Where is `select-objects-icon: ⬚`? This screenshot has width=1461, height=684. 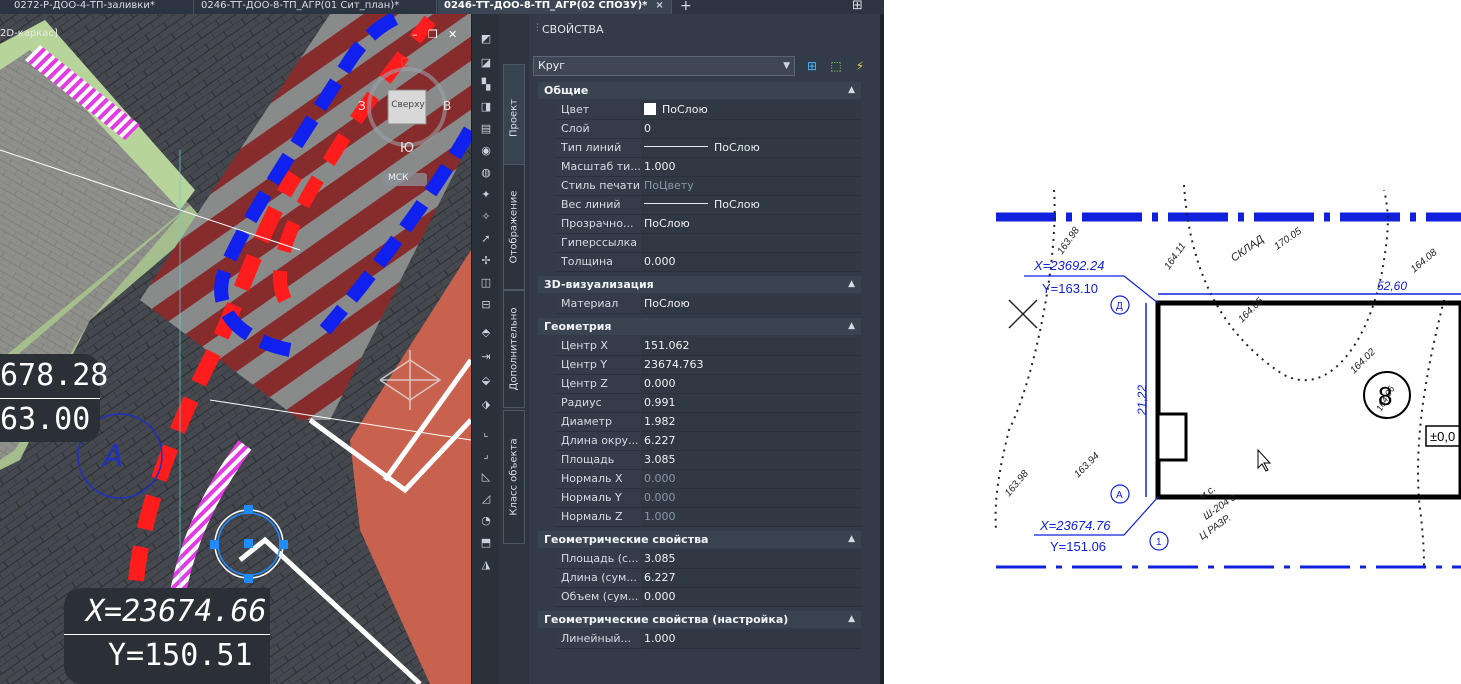 select-objects-icon: ⬚ is located at coordinates (836, 66).